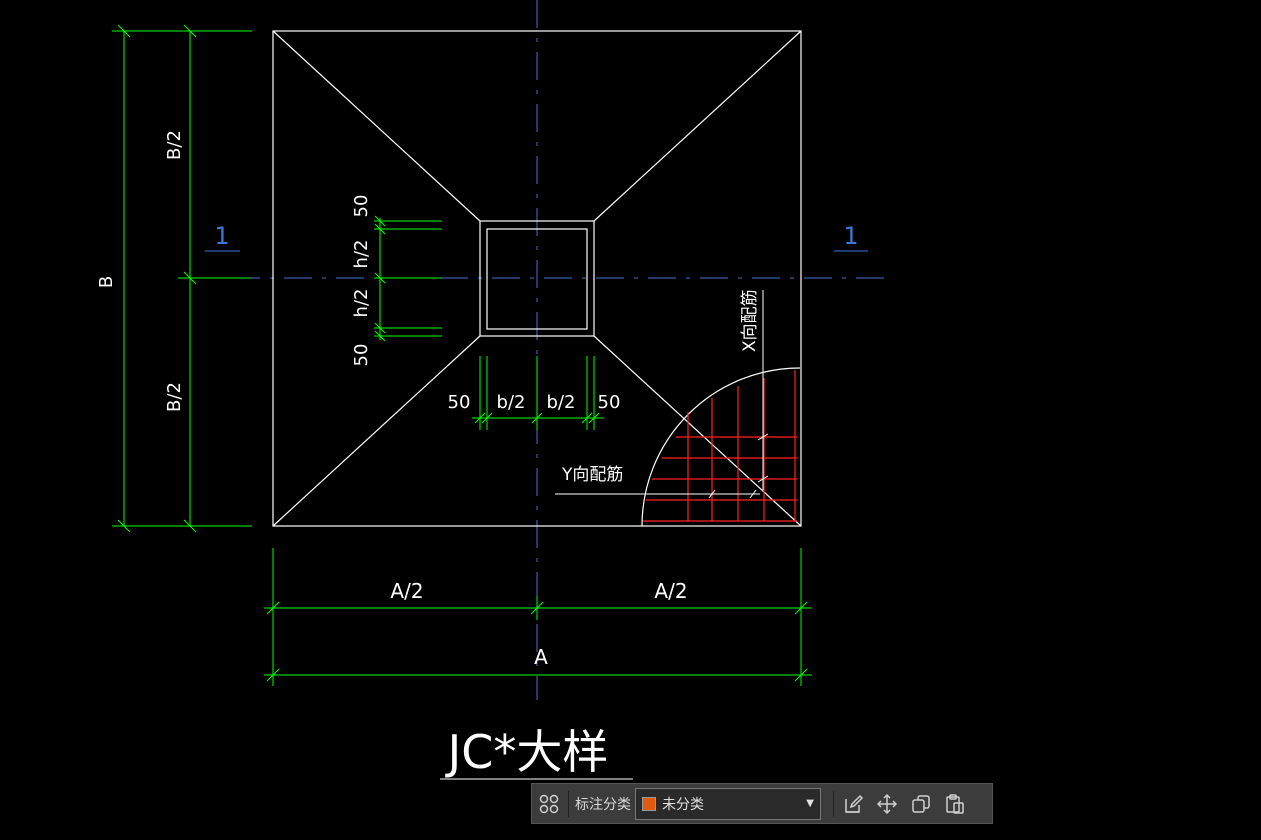 This screenshot has width=1261, height=840. Describe the element at coordinates (921, 804) in the screenshot. I see `copy-icon` at that location.